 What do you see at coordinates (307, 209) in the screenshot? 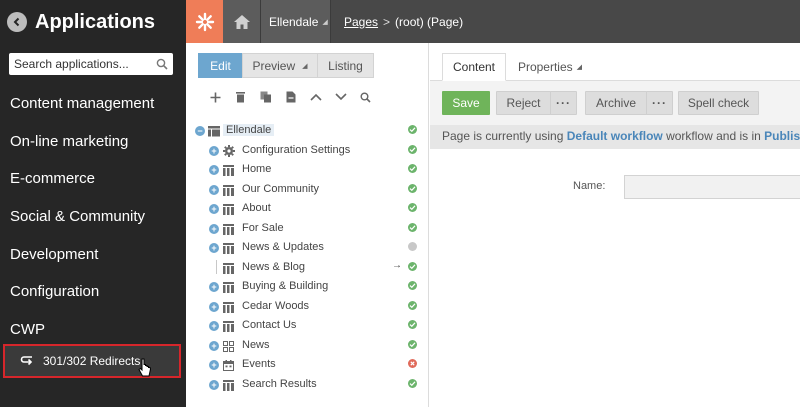
I see `tree-node: + About` at bounding box center [307, 209].